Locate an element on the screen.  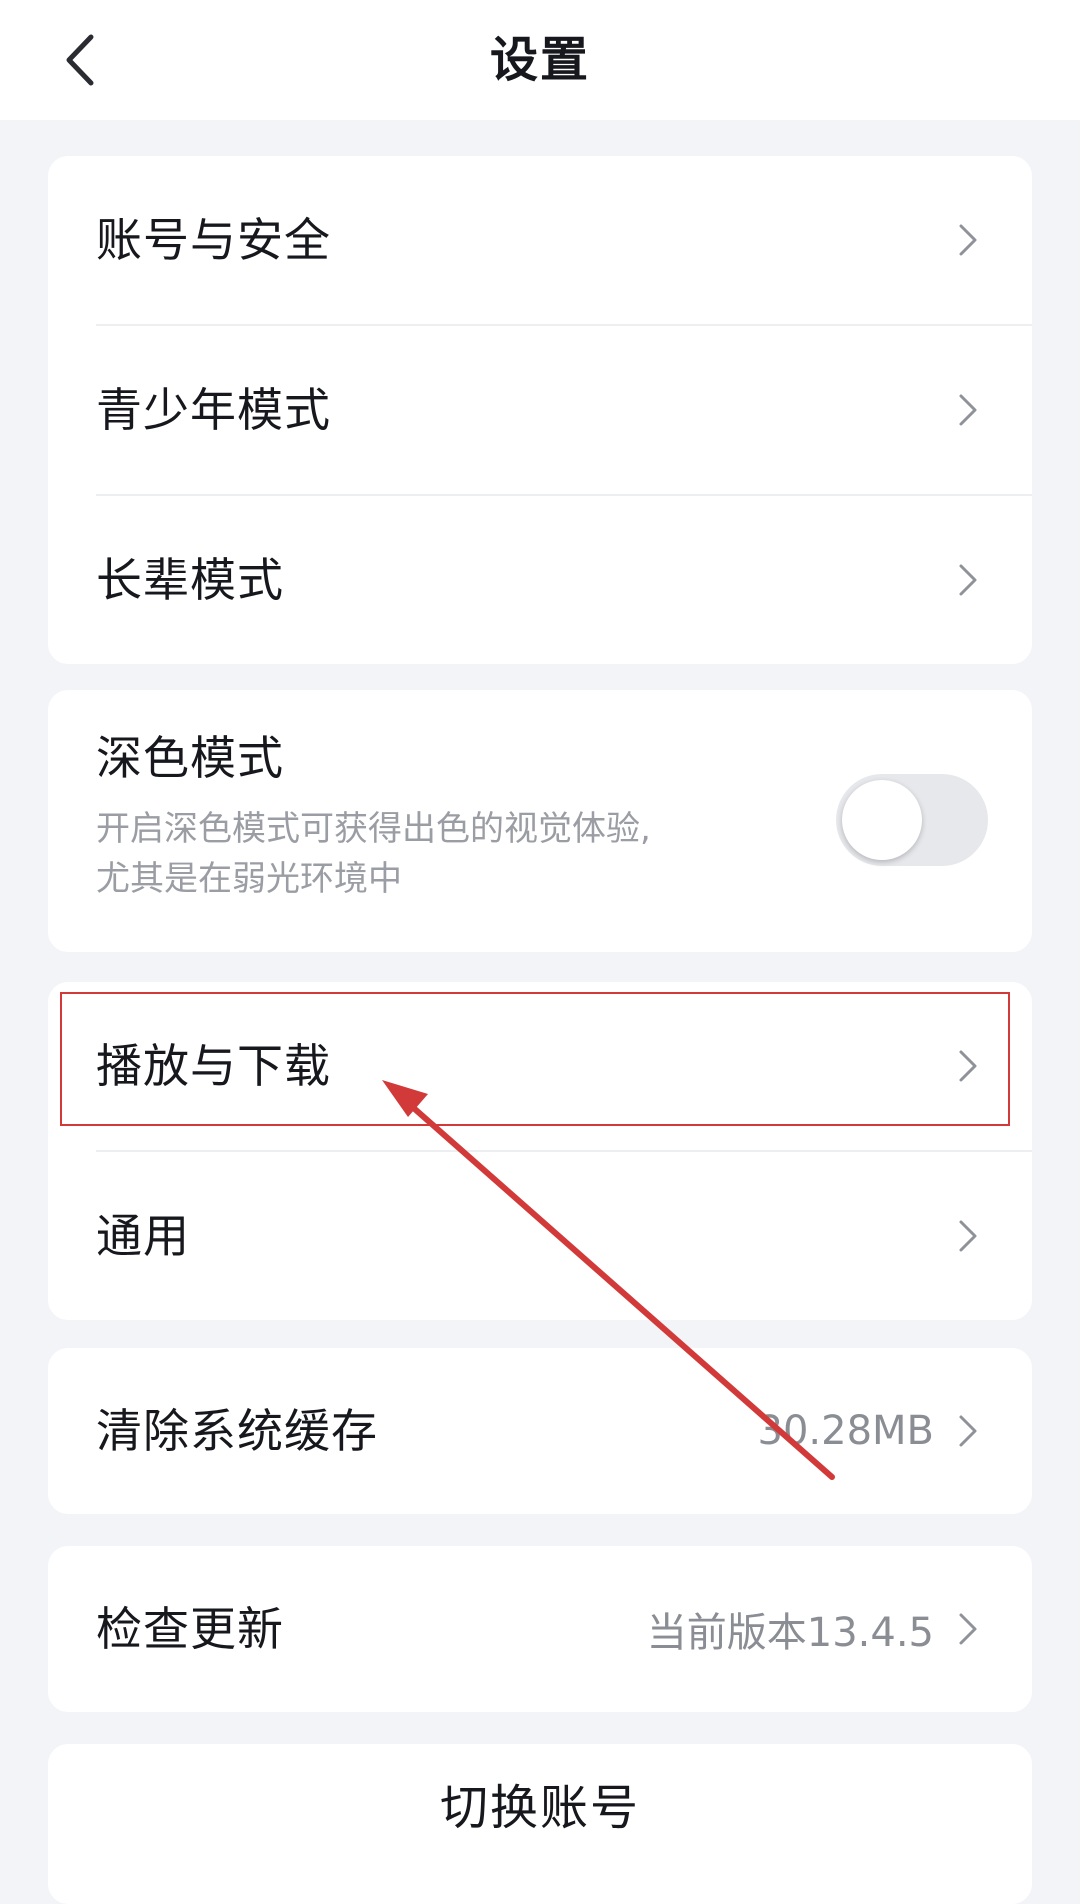
toggle-knob is located at coordinates (882, 820).